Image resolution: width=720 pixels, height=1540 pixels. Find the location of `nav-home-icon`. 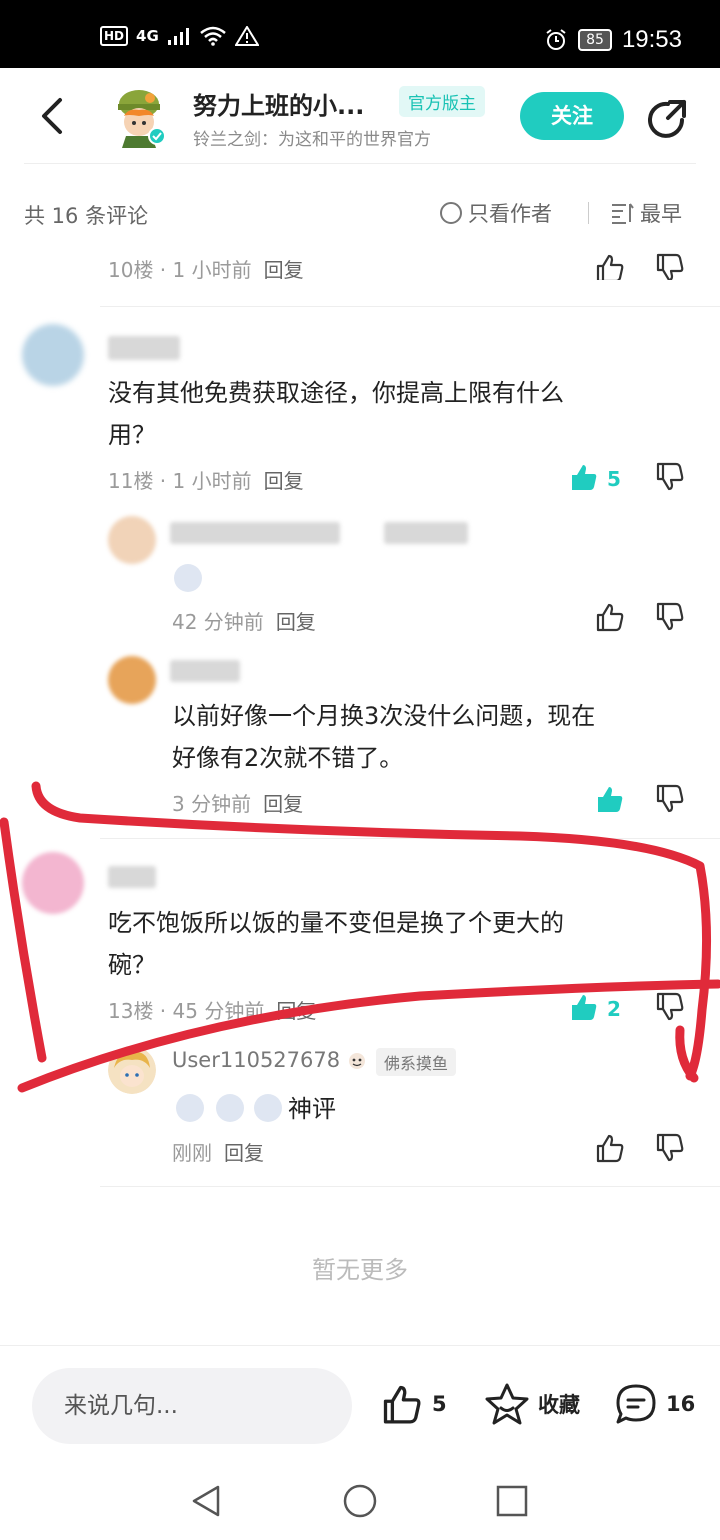

nav-home-icon is located at coordinates (360, 1501).